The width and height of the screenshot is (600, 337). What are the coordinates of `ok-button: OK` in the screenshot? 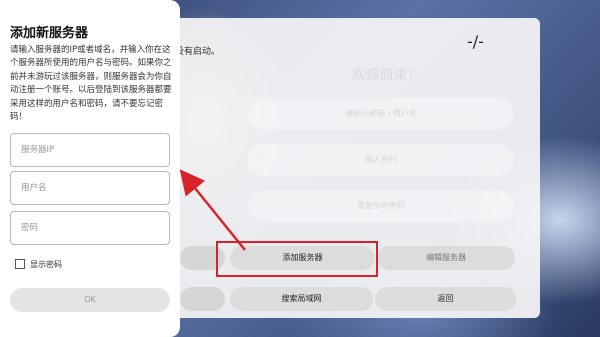 It's located at (90, 300).